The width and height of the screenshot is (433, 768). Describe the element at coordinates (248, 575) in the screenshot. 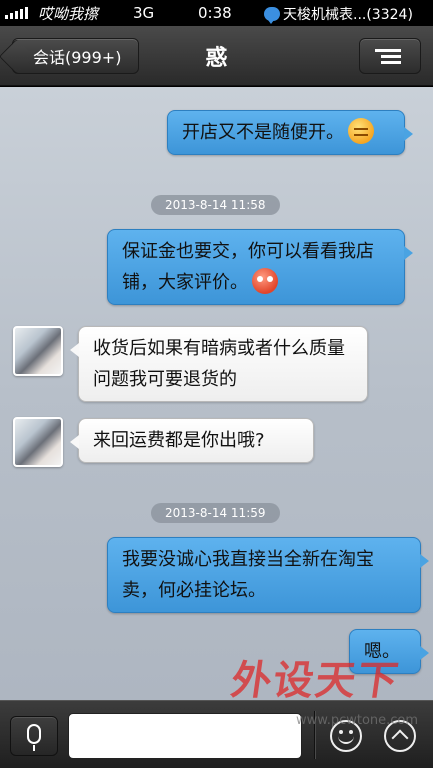

I see `message-text: 我要没诚心我直接当全新在淘宝卖，何必挂论坛。` at that location.